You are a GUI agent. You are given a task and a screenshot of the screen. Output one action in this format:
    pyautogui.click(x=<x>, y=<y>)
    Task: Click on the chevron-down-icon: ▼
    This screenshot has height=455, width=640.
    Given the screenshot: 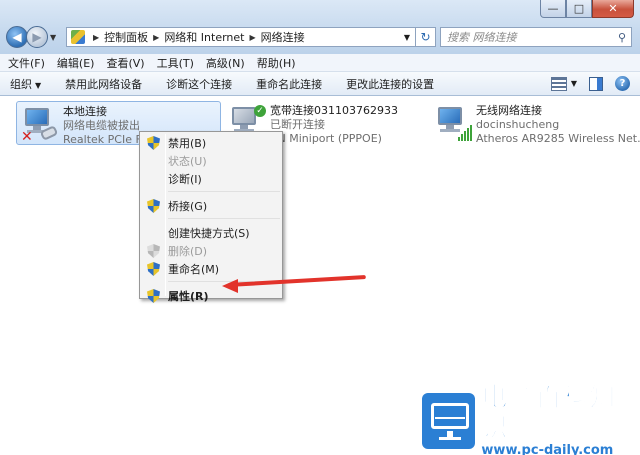 What is the action you would take?
    pyautogui.click(x=38, y=85)
    